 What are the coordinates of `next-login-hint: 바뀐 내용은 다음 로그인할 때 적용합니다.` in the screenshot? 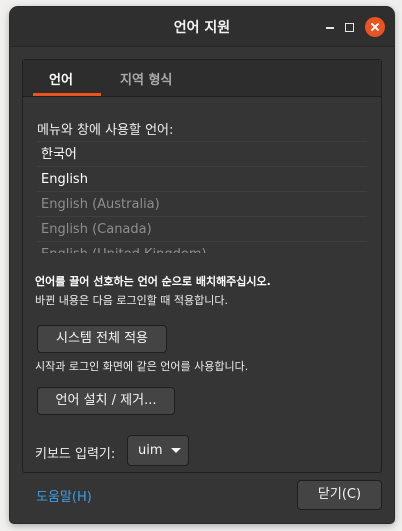 It's located at (132, 300).